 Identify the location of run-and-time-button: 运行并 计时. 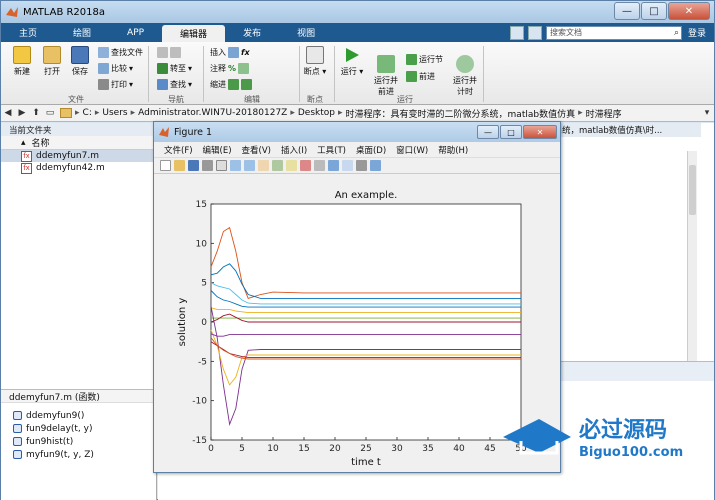
(465, 71).